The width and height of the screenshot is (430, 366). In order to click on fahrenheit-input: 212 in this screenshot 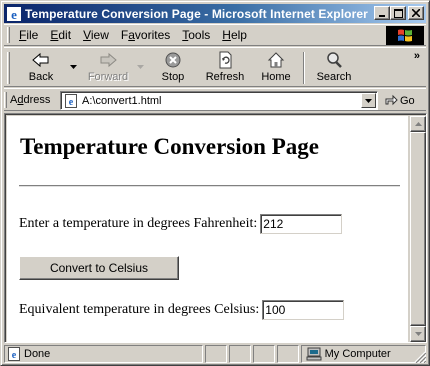, I will do `click(301, 224)`.